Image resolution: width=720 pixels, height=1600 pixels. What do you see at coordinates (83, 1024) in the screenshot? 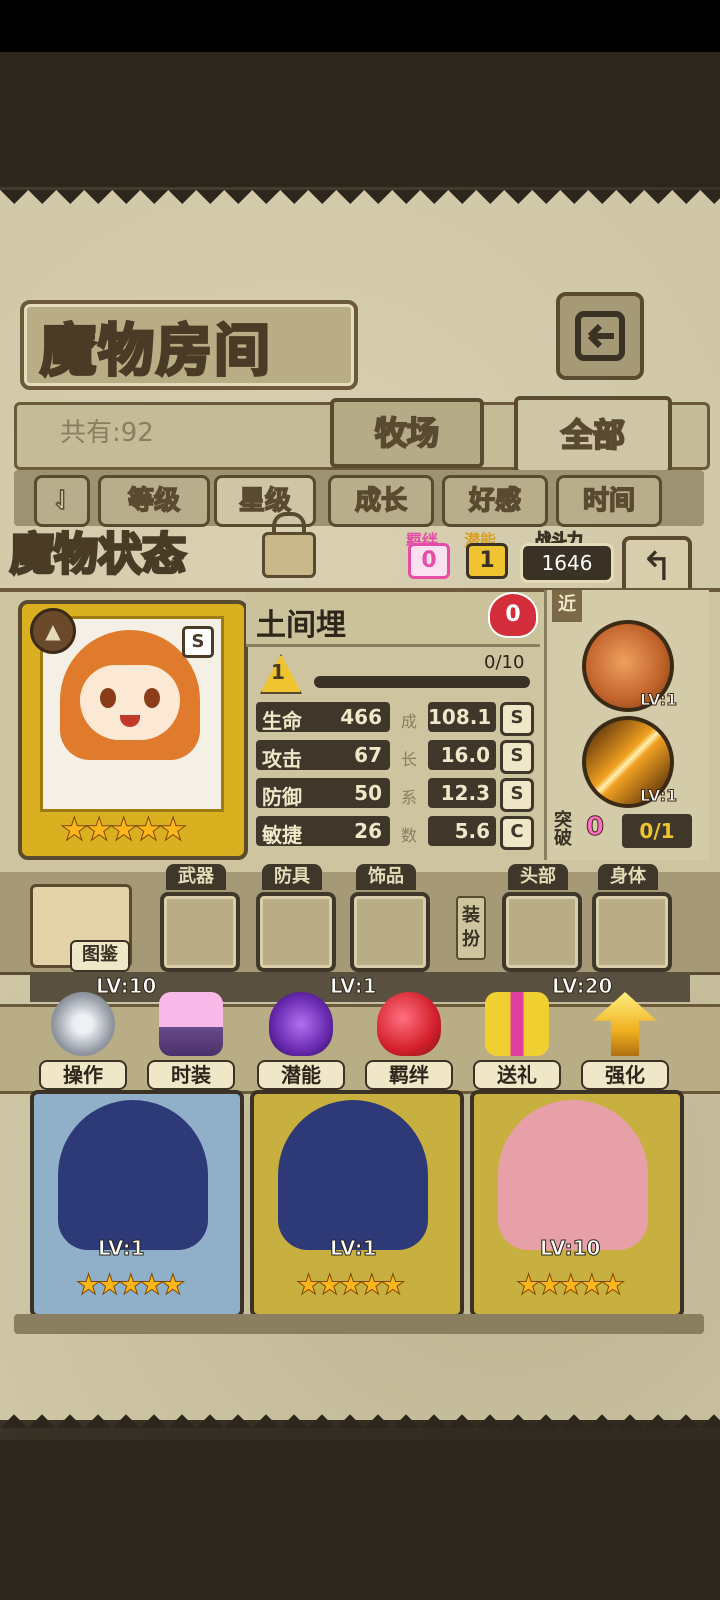
I see `gear-icon` at bounding box center [83, 1024].